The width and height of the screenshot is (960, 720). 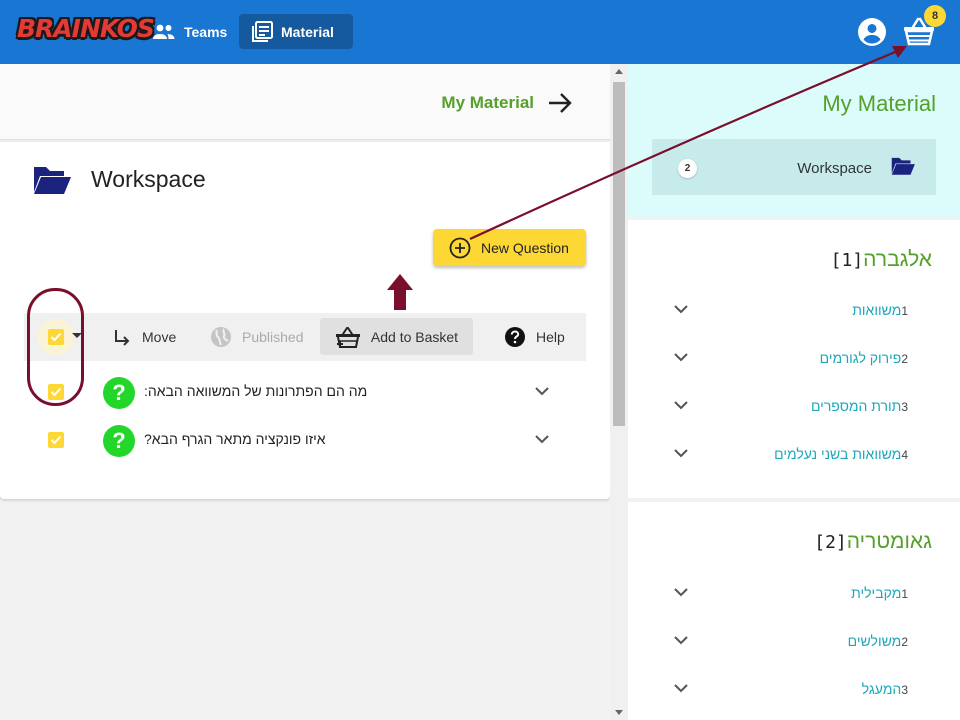 What do you see at coordinates (525, 247) in the screenshot?
I see `new-question-label: New Question` at bounding box center [525, 247].